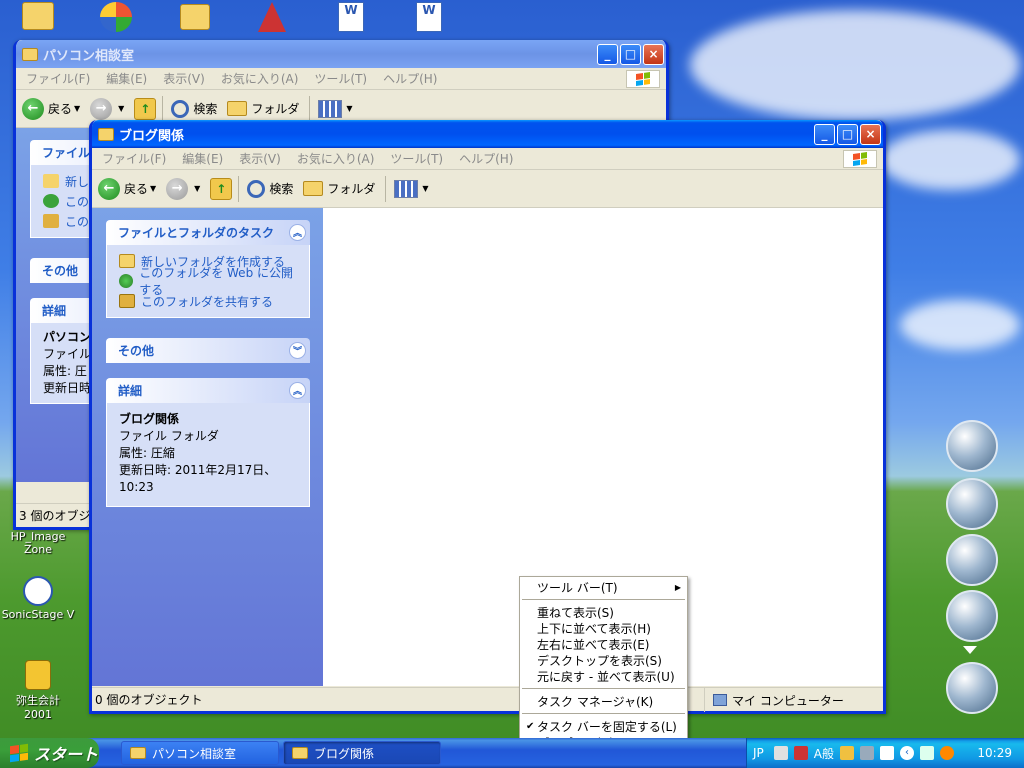 This screenshot has height=768, width=1024. Describe the element at coordinates (49, 753) in the screenshot. I see `start-button: スタート` at that location.